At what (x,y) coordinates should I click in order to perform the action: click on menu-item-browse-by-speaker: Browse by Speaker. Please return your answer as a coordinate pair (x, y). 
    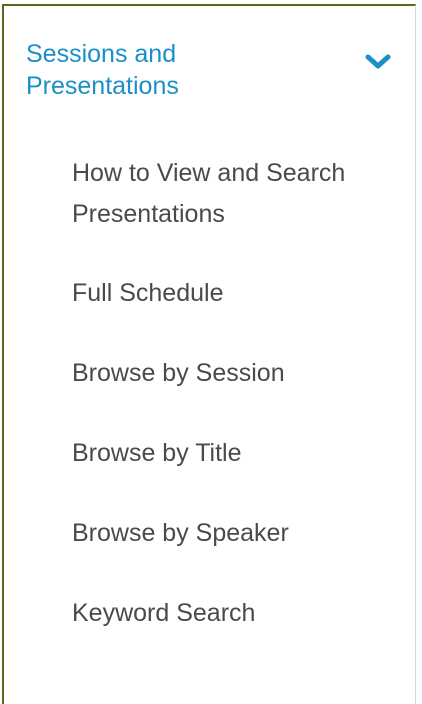
    Looking at the image, I should click on (237, 533).